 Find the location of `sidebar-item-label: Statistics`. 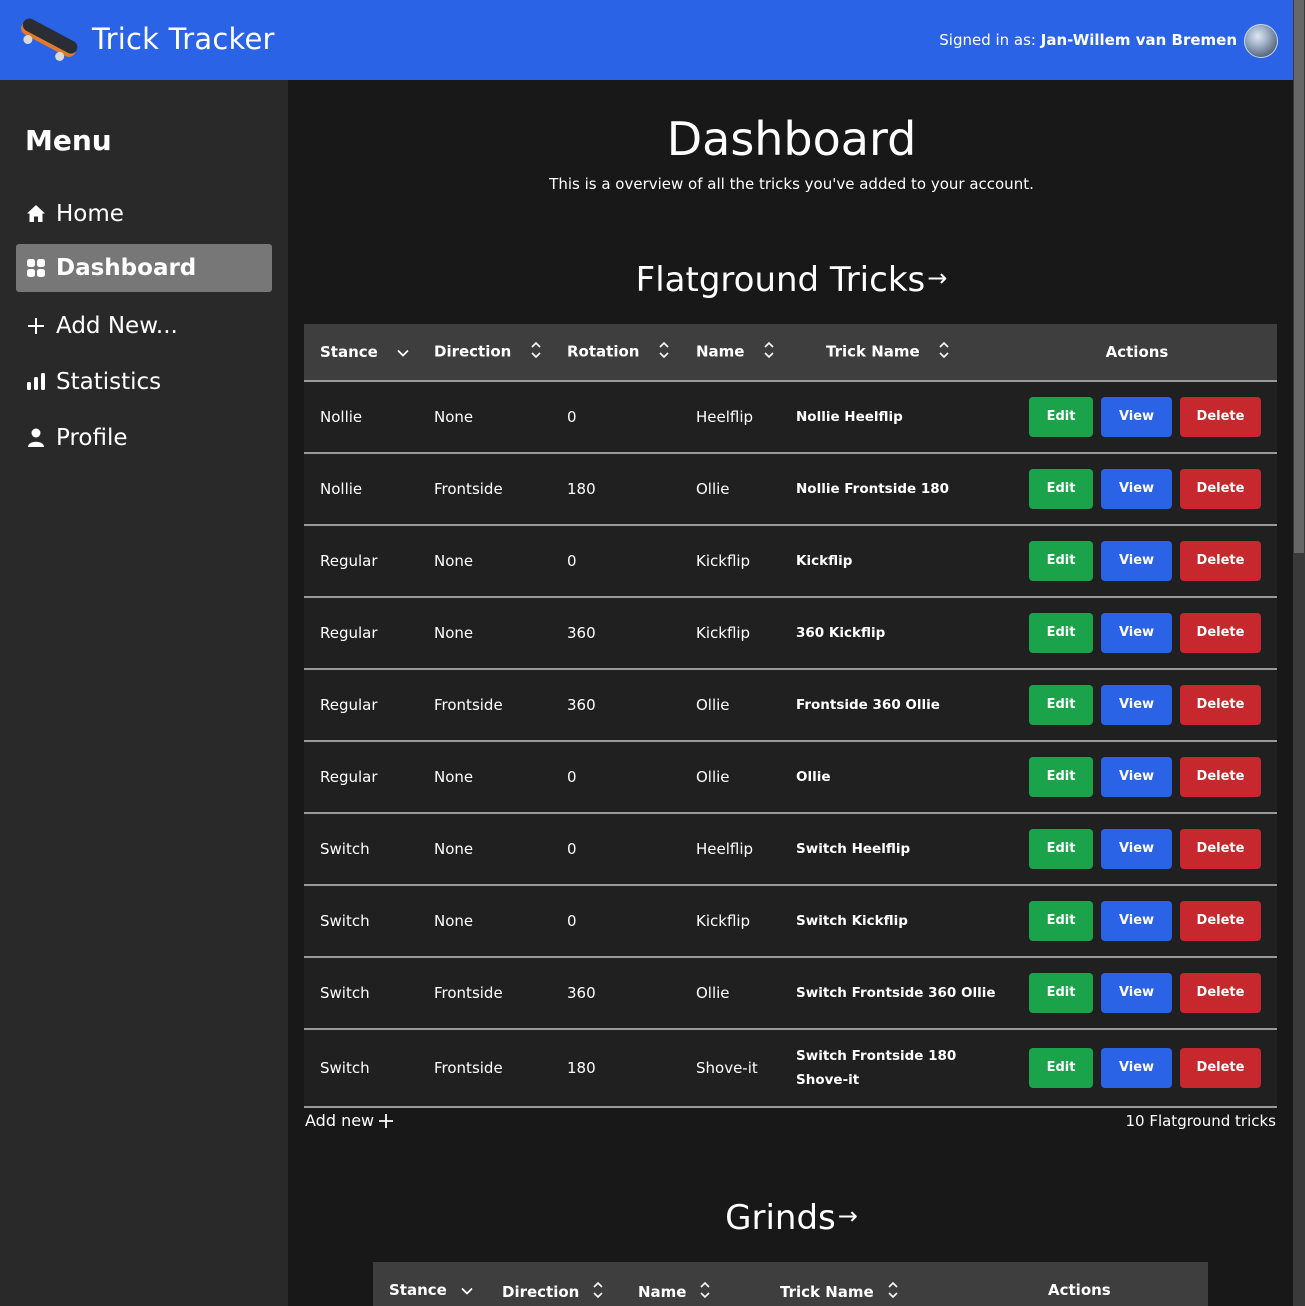

sidebar-item-label: Statistics is located at coordinates (109, 382).